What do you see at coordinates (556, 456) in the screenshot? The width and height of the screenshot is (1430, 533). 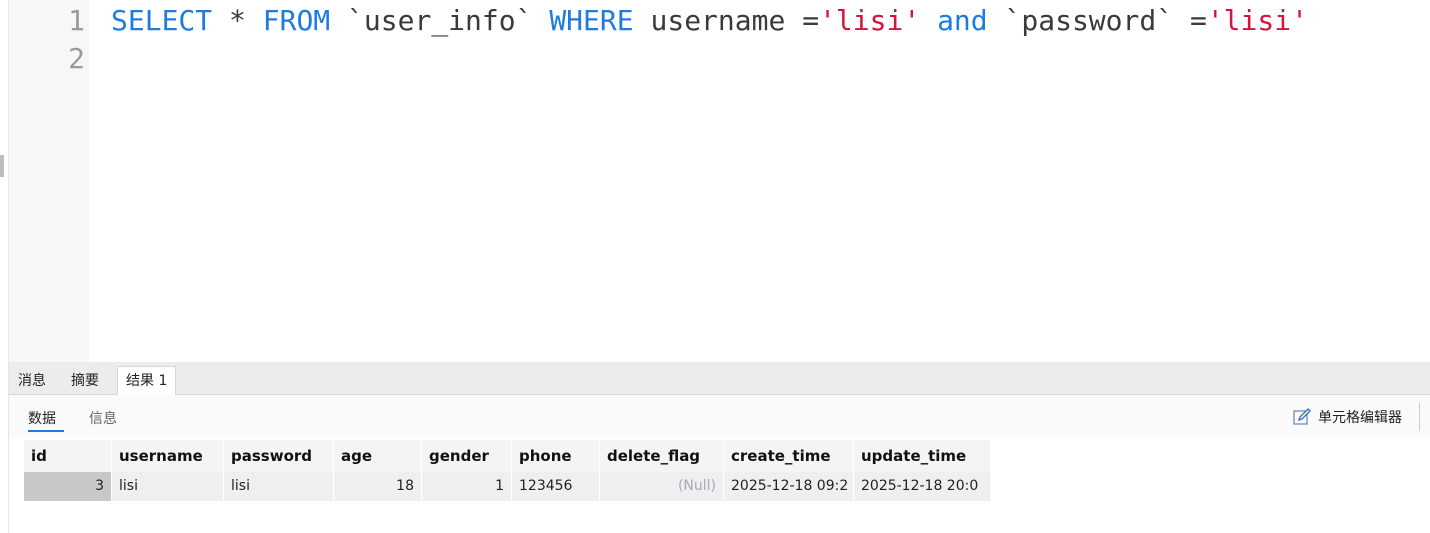 I see `column-header-phone: phone` at bounding box center [556, 456].